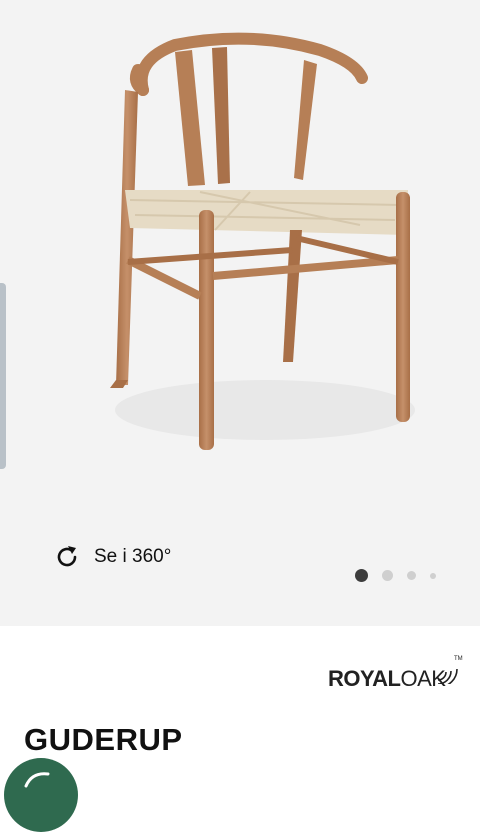 The image size is (480, 832). Describe the element at coordinates (364, 678) in the screenshot. I see `brand-name-bold: ROYAL` at that location.